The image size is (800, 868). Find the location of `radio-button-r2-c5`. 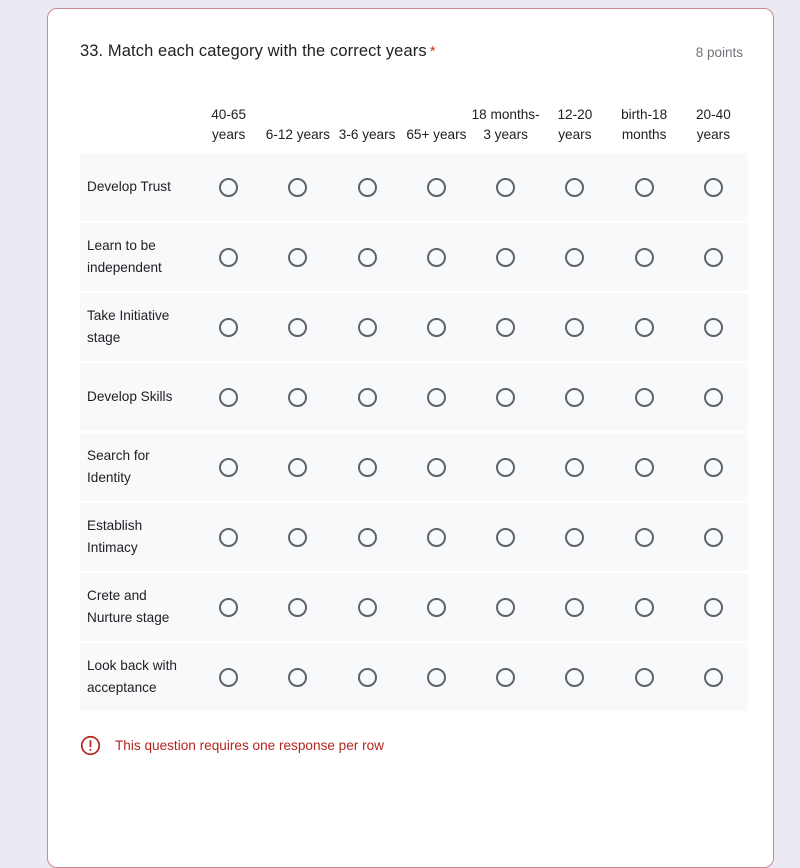

radio-button-r2-c5 is located at coordinates (575, 327).